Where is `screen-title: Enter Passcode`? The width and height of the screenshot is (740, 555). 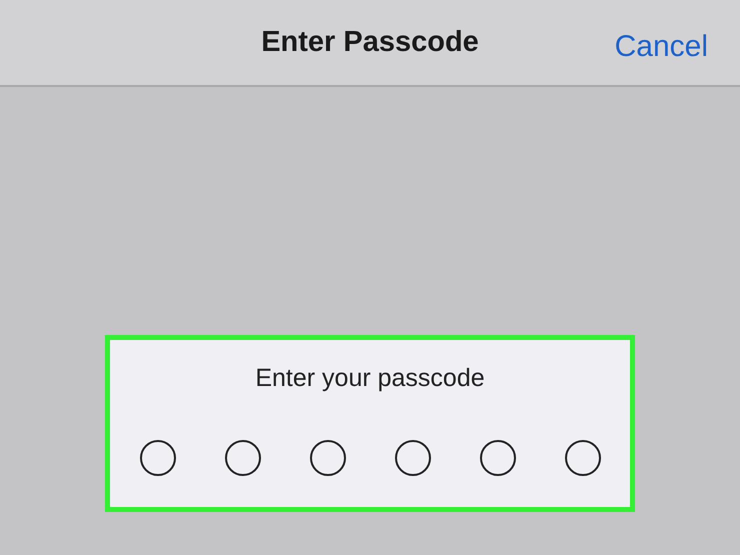
screen-title: Enter Passcode is located at coordinates (370, 42).